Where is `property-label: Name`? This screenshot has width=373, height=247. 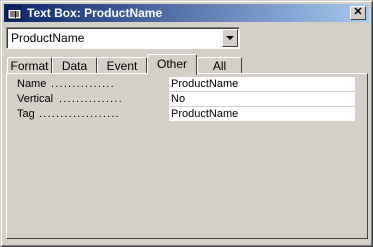 property-label: Name is located at coordinates (32, 84).